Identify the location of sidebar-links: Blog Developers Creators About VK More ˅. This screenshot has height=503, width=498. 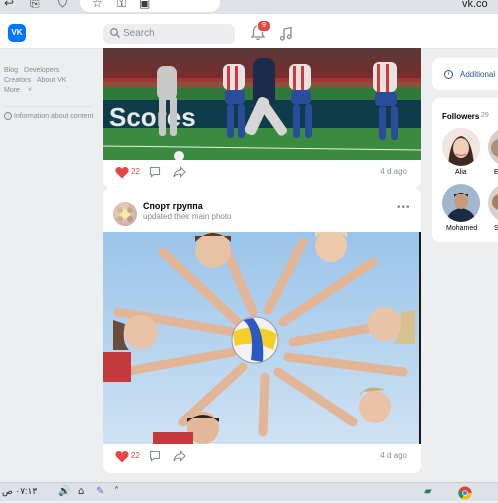
(49, 81).